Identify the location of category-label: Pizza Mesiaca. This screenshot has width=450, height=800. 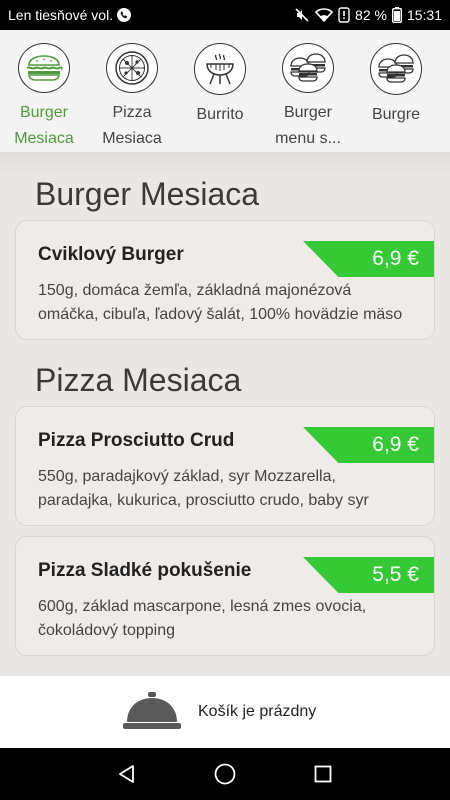
(132, 125).